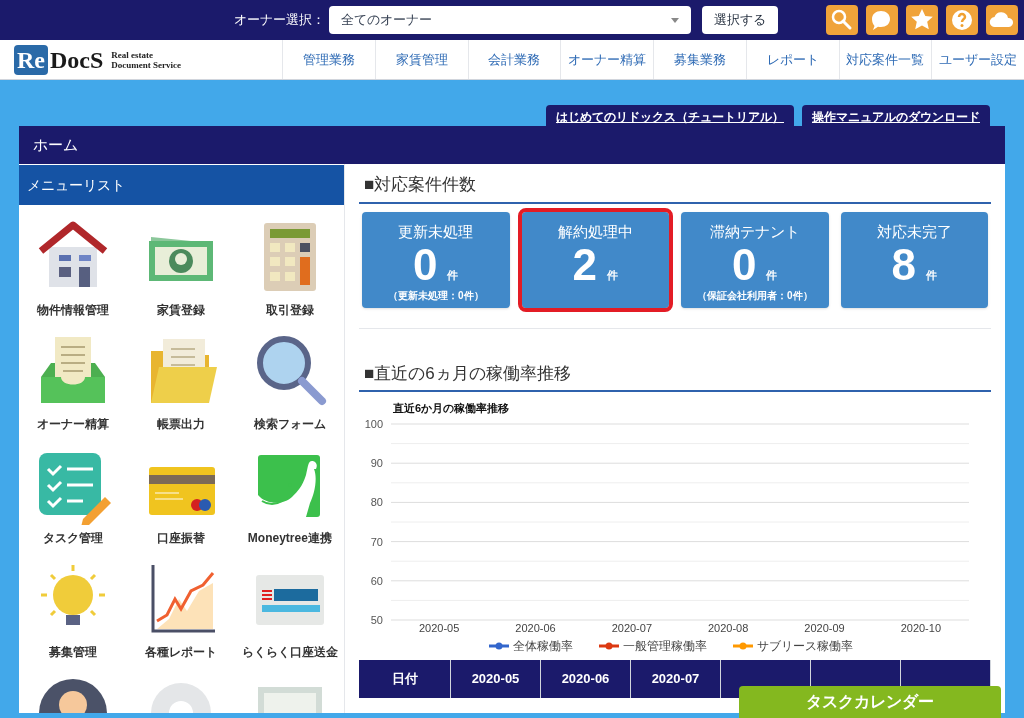 The height and width of the screenshot is (718, 1024). Describe the element at coordinates (606, 59) in the screenshot. I see `nav-link: オーナー精算` at that location.